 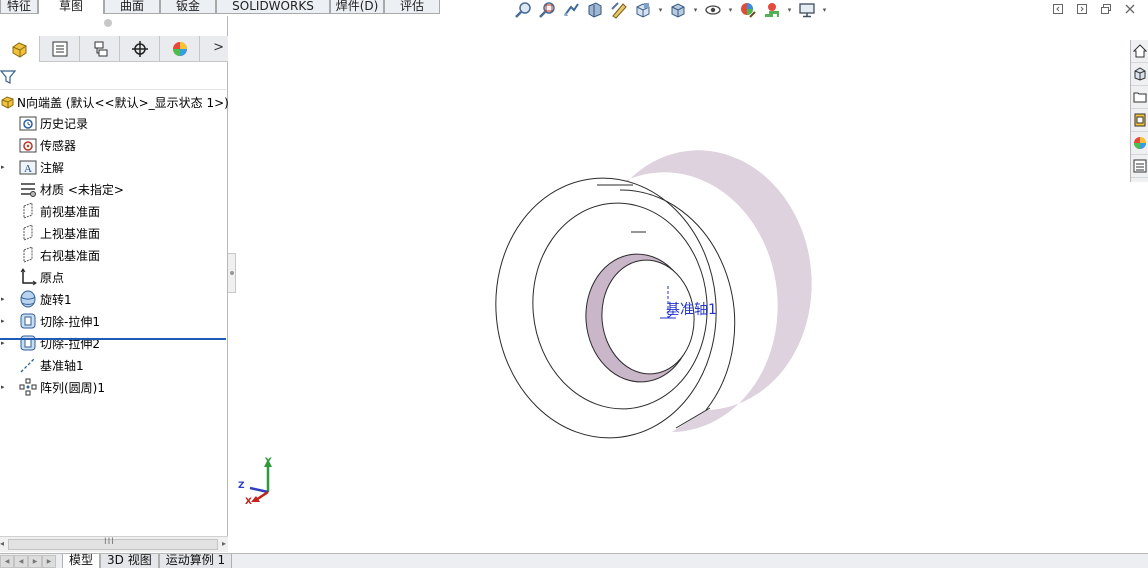 I want to click on close-icon, so click(x=1130, y=9).